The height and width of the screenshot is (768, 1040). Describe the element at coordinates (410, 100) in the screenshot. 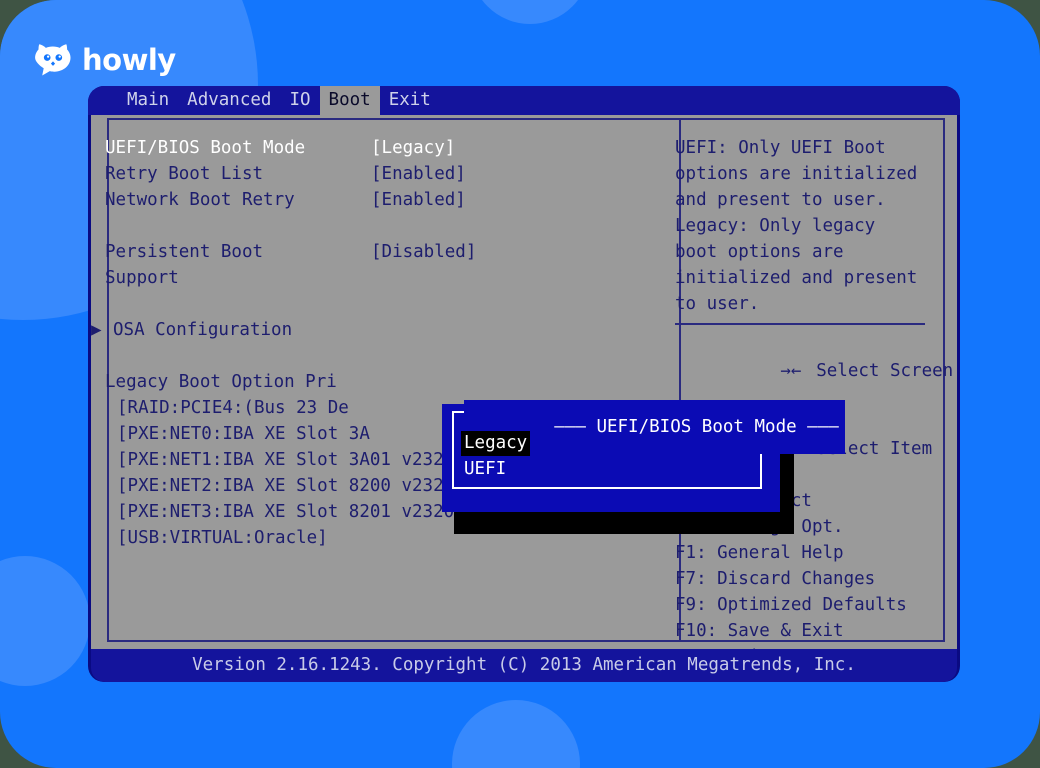

I see `tab-exit: Exit` at that location.